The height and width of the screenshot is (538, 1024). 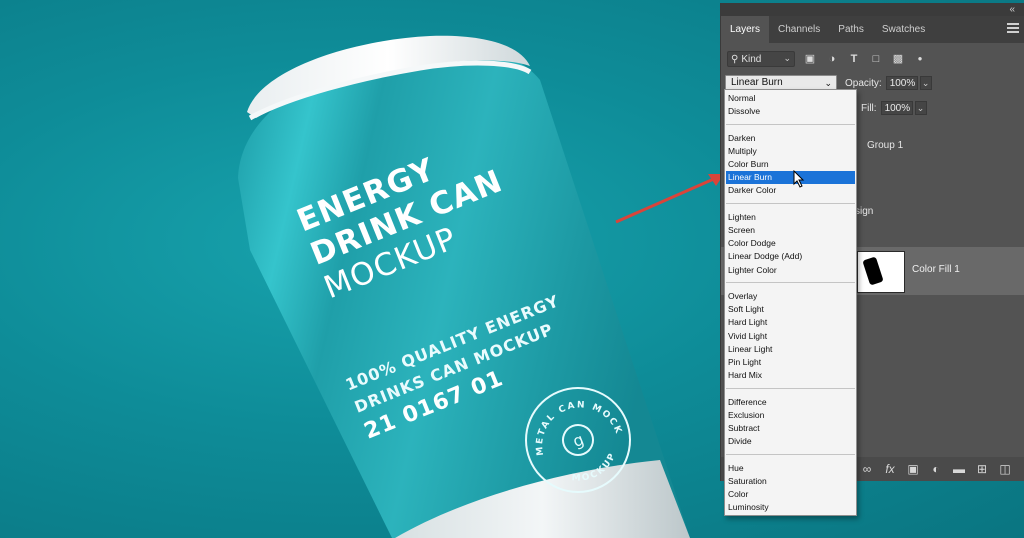 I want to click on blend-option-linear-dodge-add: Linear Dodge (Add), so click(x=790, y=256).